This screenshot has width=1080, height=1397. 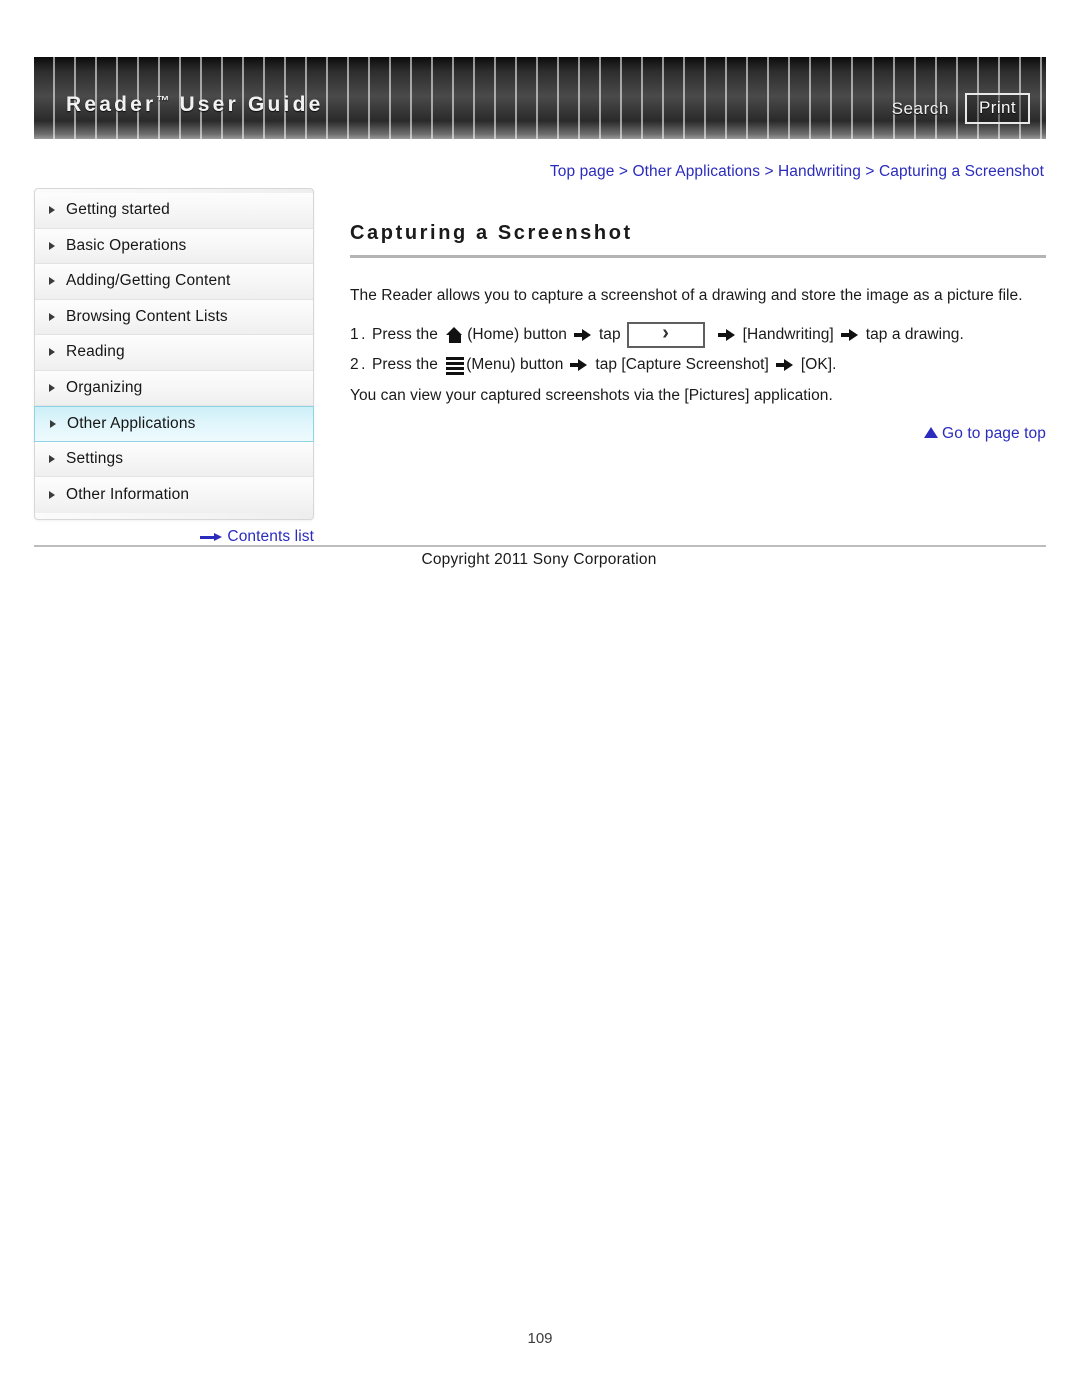 What do you see at coordinates (104, 387) in the screenshot?
I see `sidebar-item-label: Organizing` at bounding box center [104, 387].